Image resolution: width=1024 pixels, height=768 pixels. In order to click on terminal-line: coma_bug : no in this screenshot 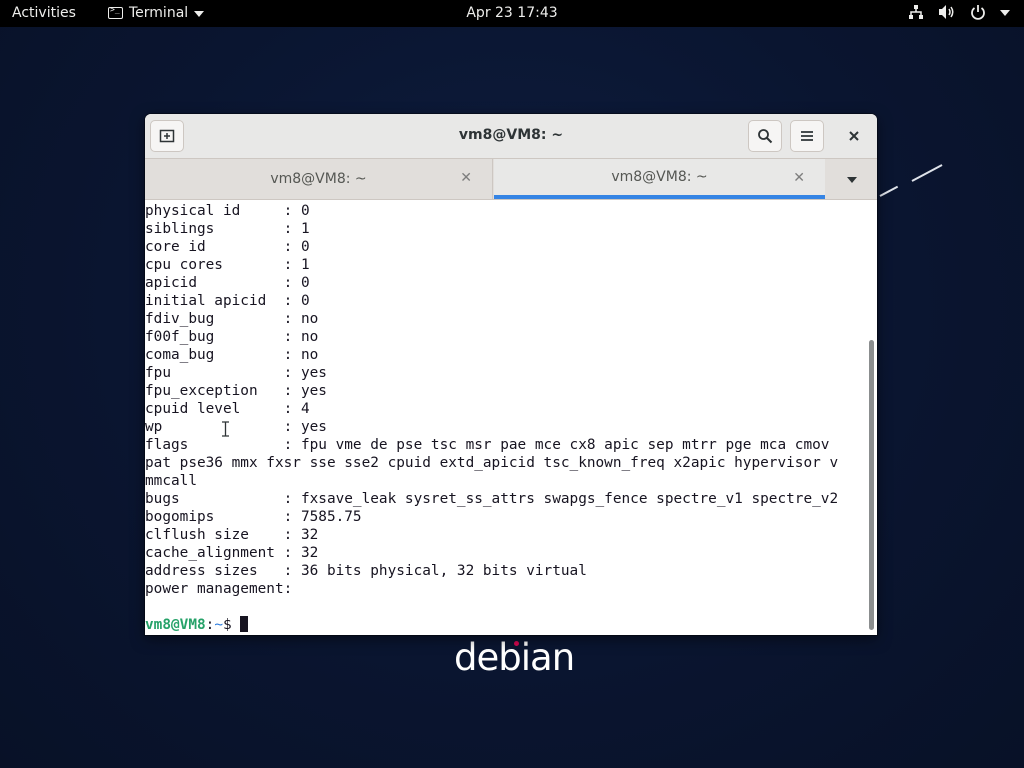, I will do `click(232, 355)`.